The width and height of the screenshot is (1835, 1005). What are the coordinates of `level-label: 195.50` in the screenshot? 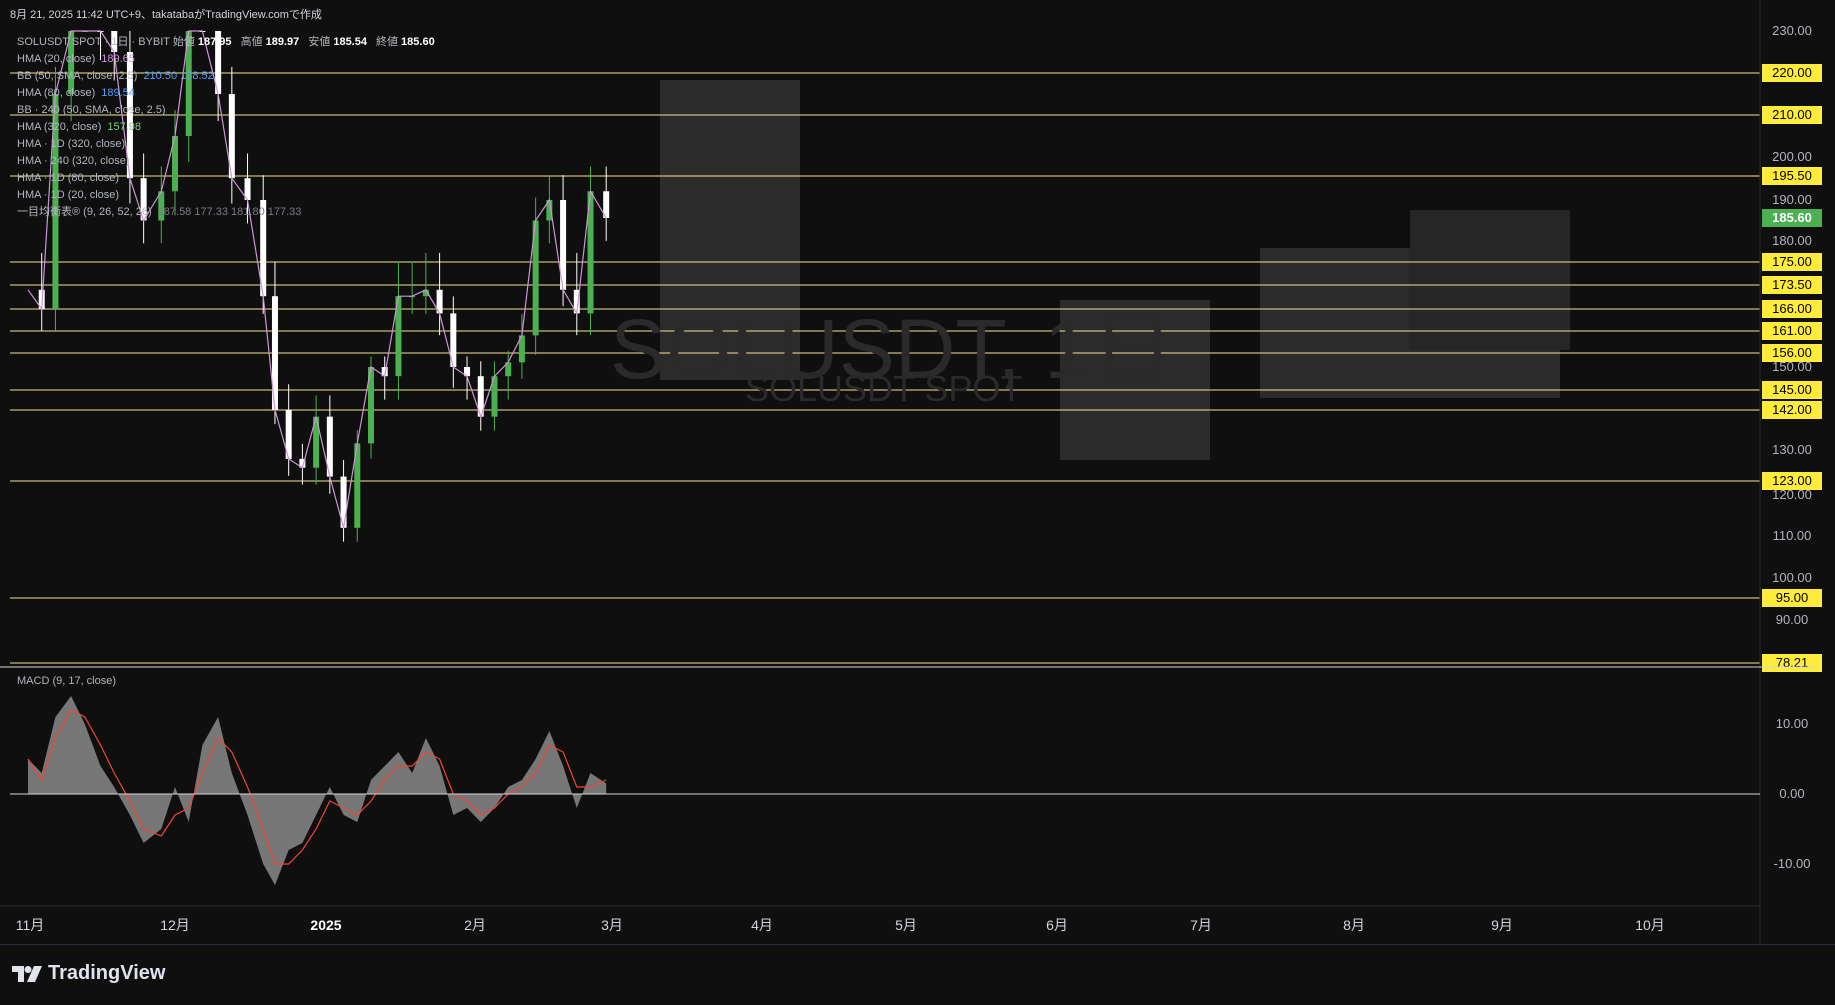 It's located at (1792, 175).